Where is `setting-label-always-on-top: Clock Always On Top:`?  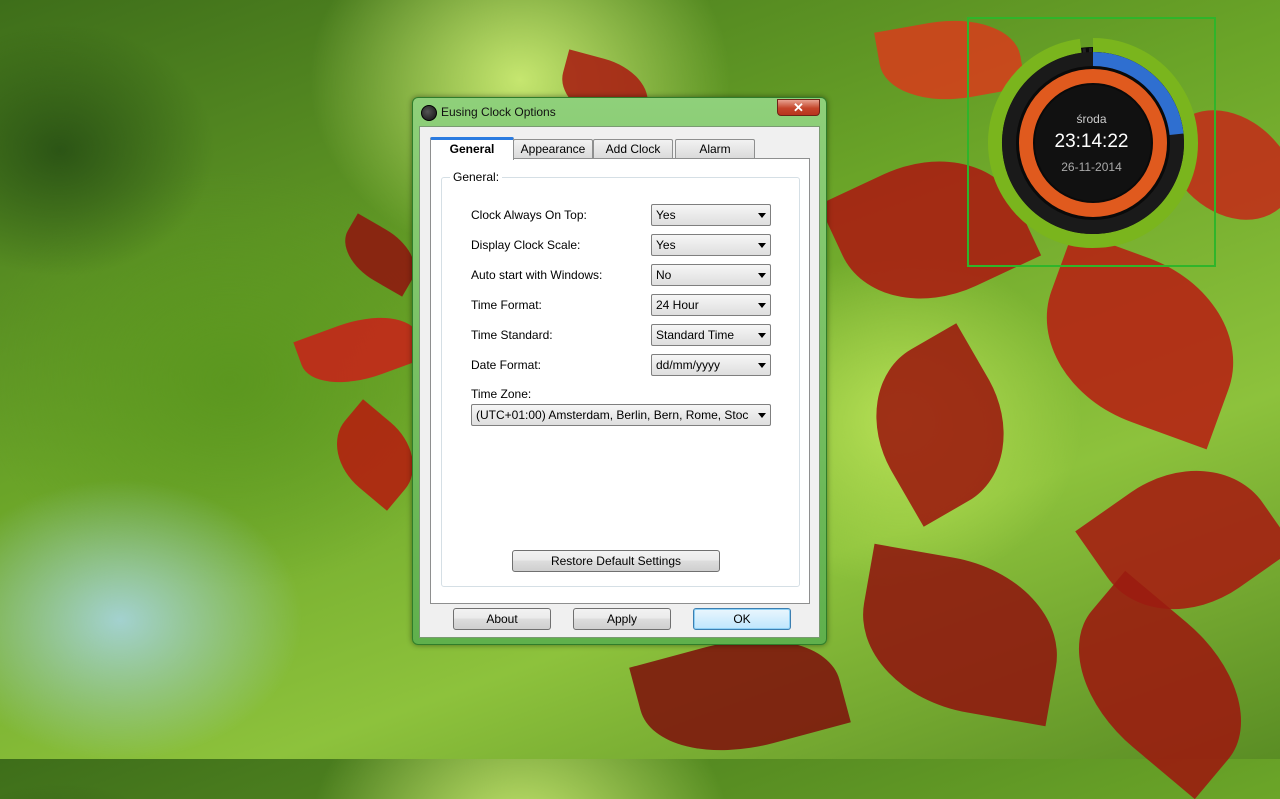 setting-label-always-on-top: Clock Always On Top: is located at coordinates (529, 215).